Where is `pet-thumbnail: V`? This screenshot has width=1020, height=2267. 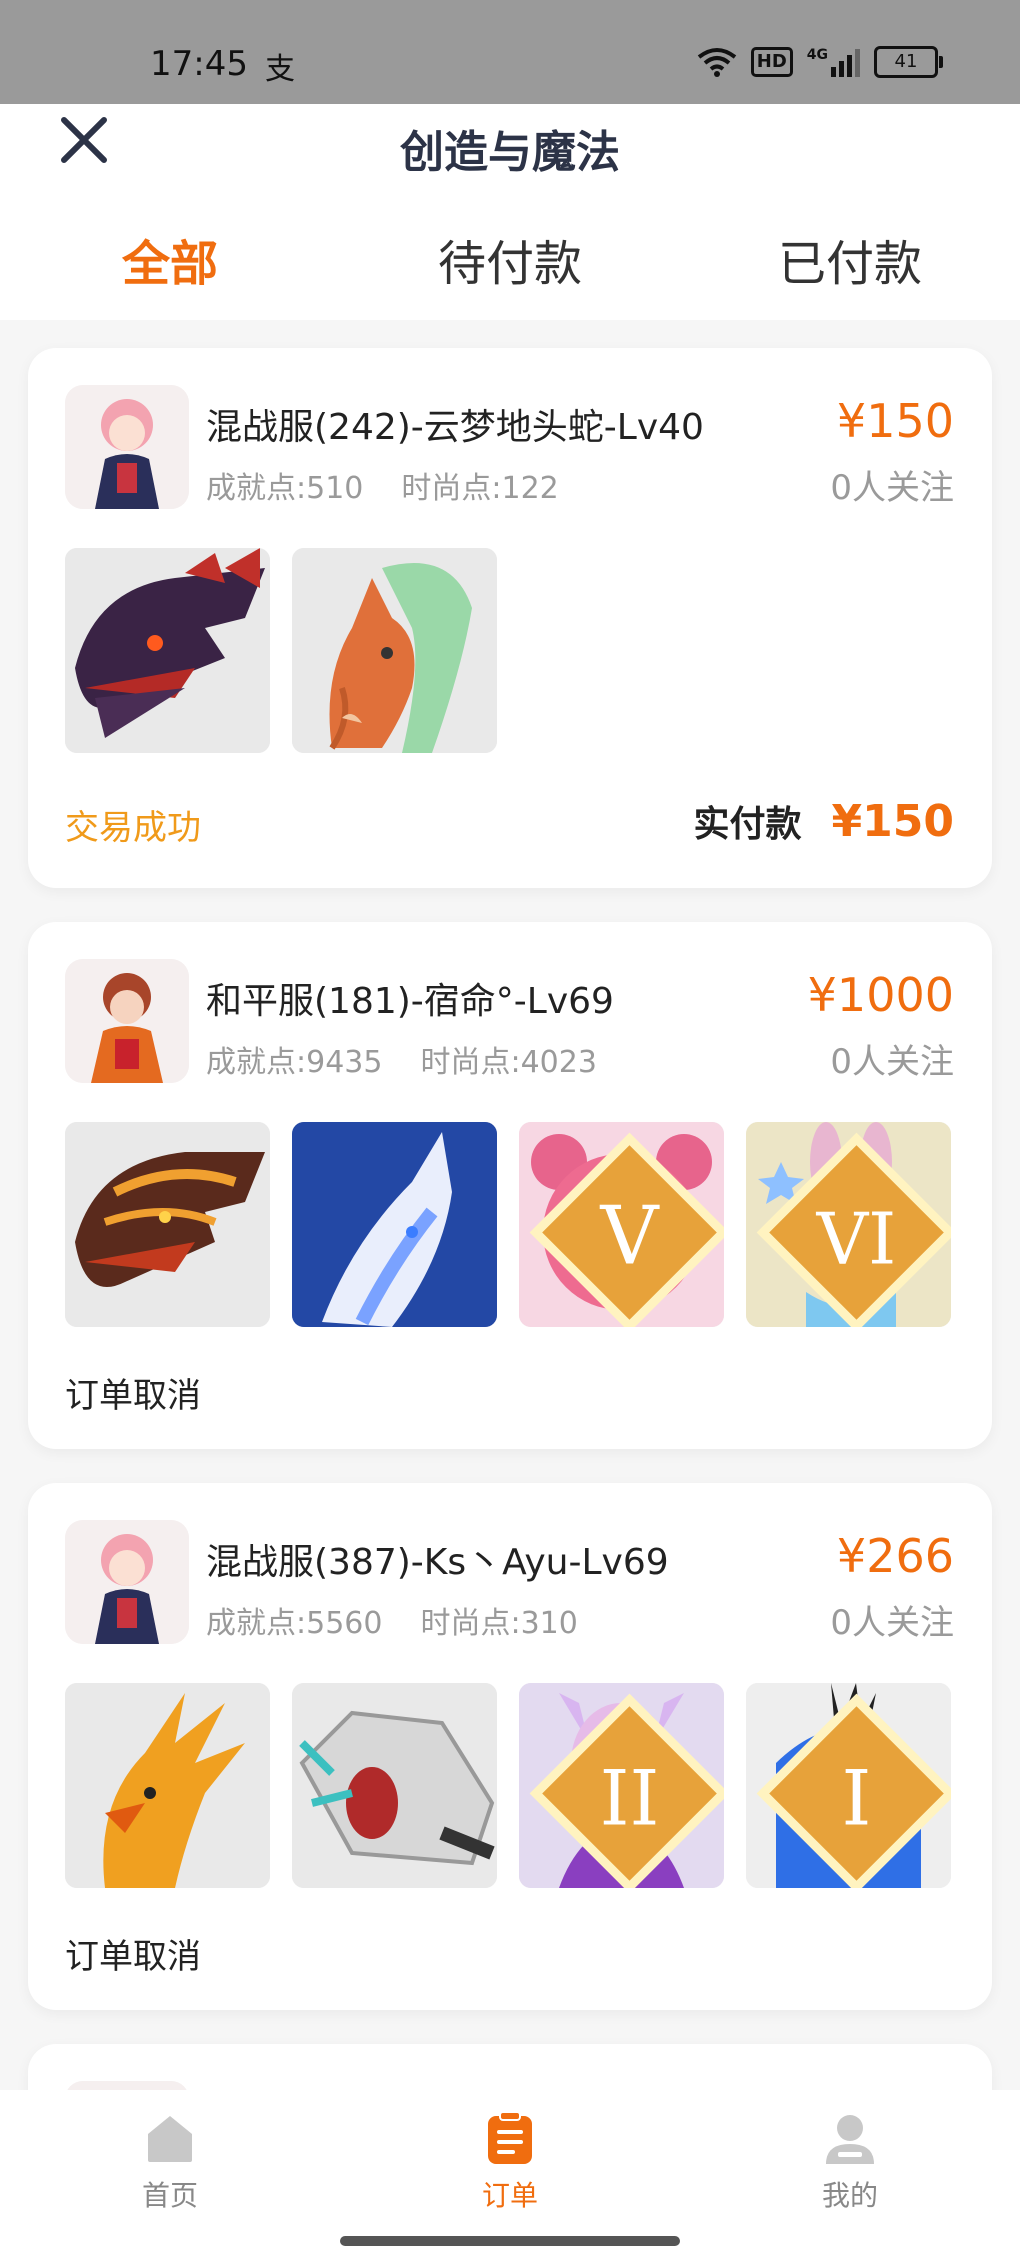 pet-thumbnail: V is located at coordinates (621, 1224).